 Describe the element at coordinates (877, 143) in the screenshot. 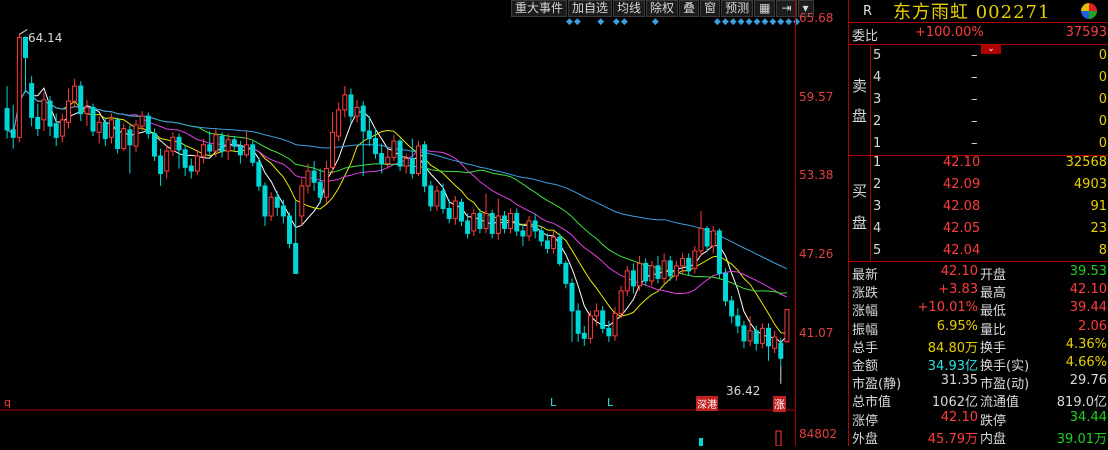

I see `sell-level: 1` at that location.